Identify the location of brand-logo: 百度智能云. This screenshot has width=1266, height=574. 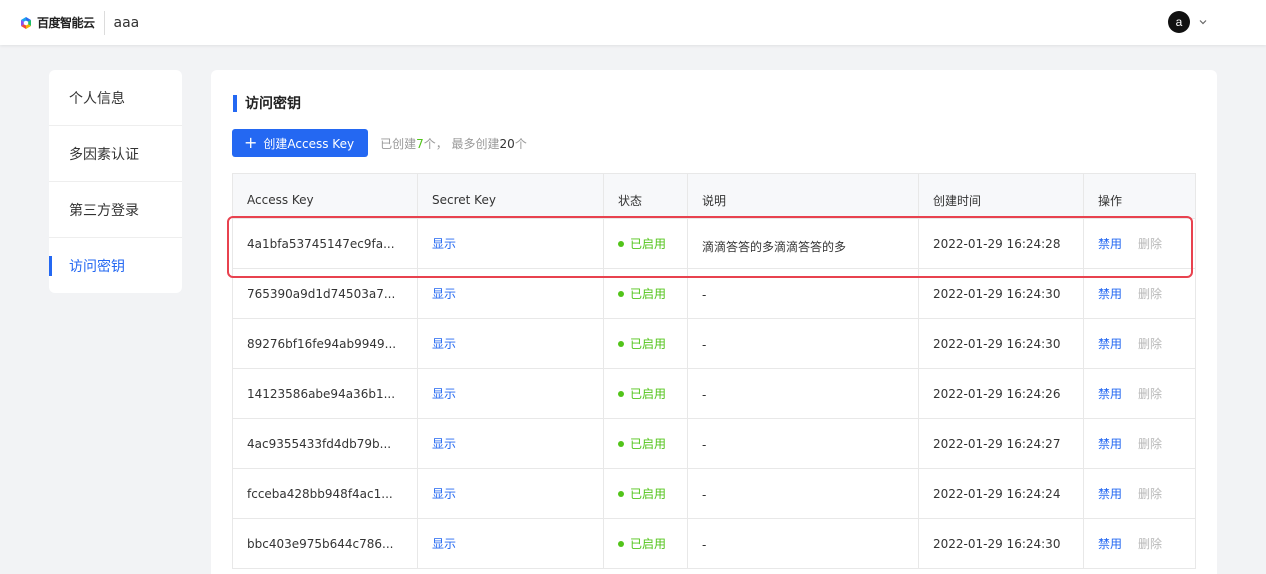
(57, 22).